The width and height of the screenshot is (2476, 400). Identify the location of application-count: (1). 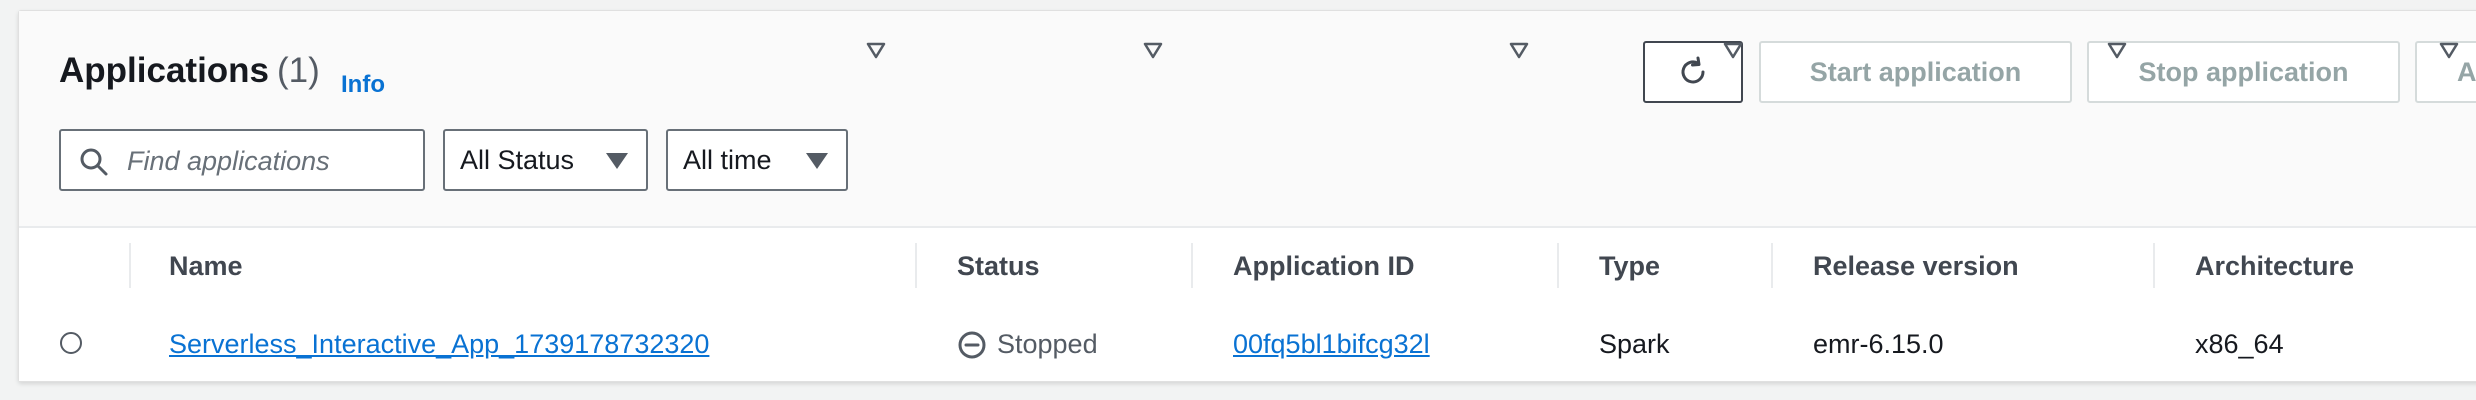
(298, 70).